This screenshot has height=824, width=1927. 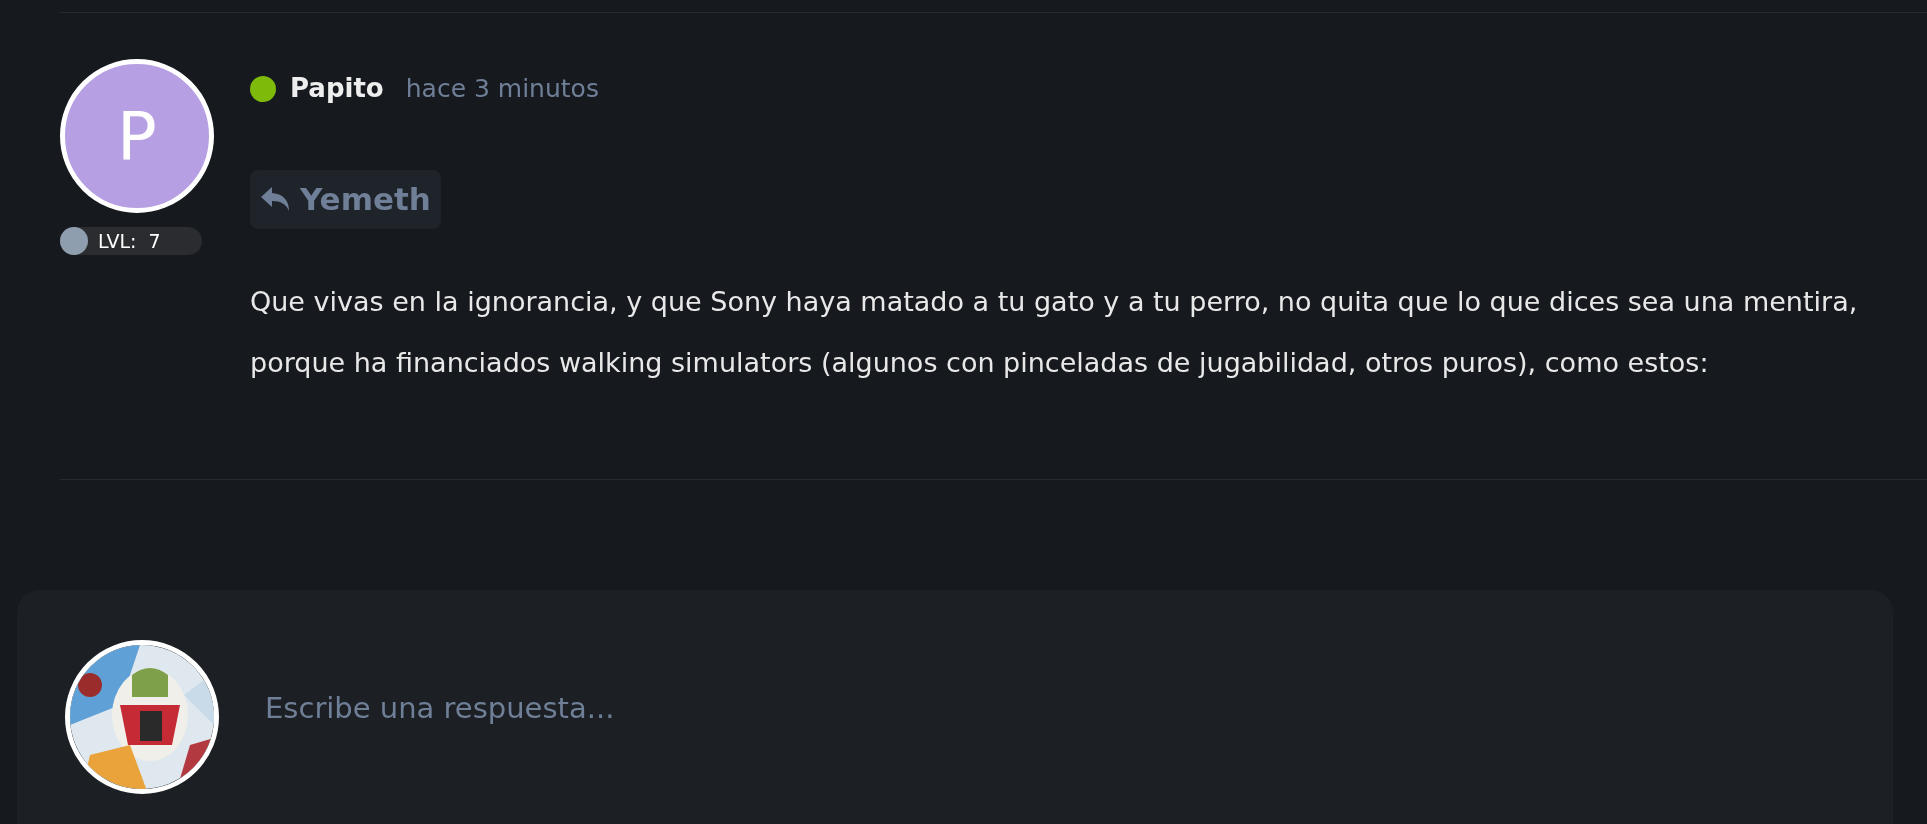 I want to click on author-name: Papito, so click(x=337, y=88).